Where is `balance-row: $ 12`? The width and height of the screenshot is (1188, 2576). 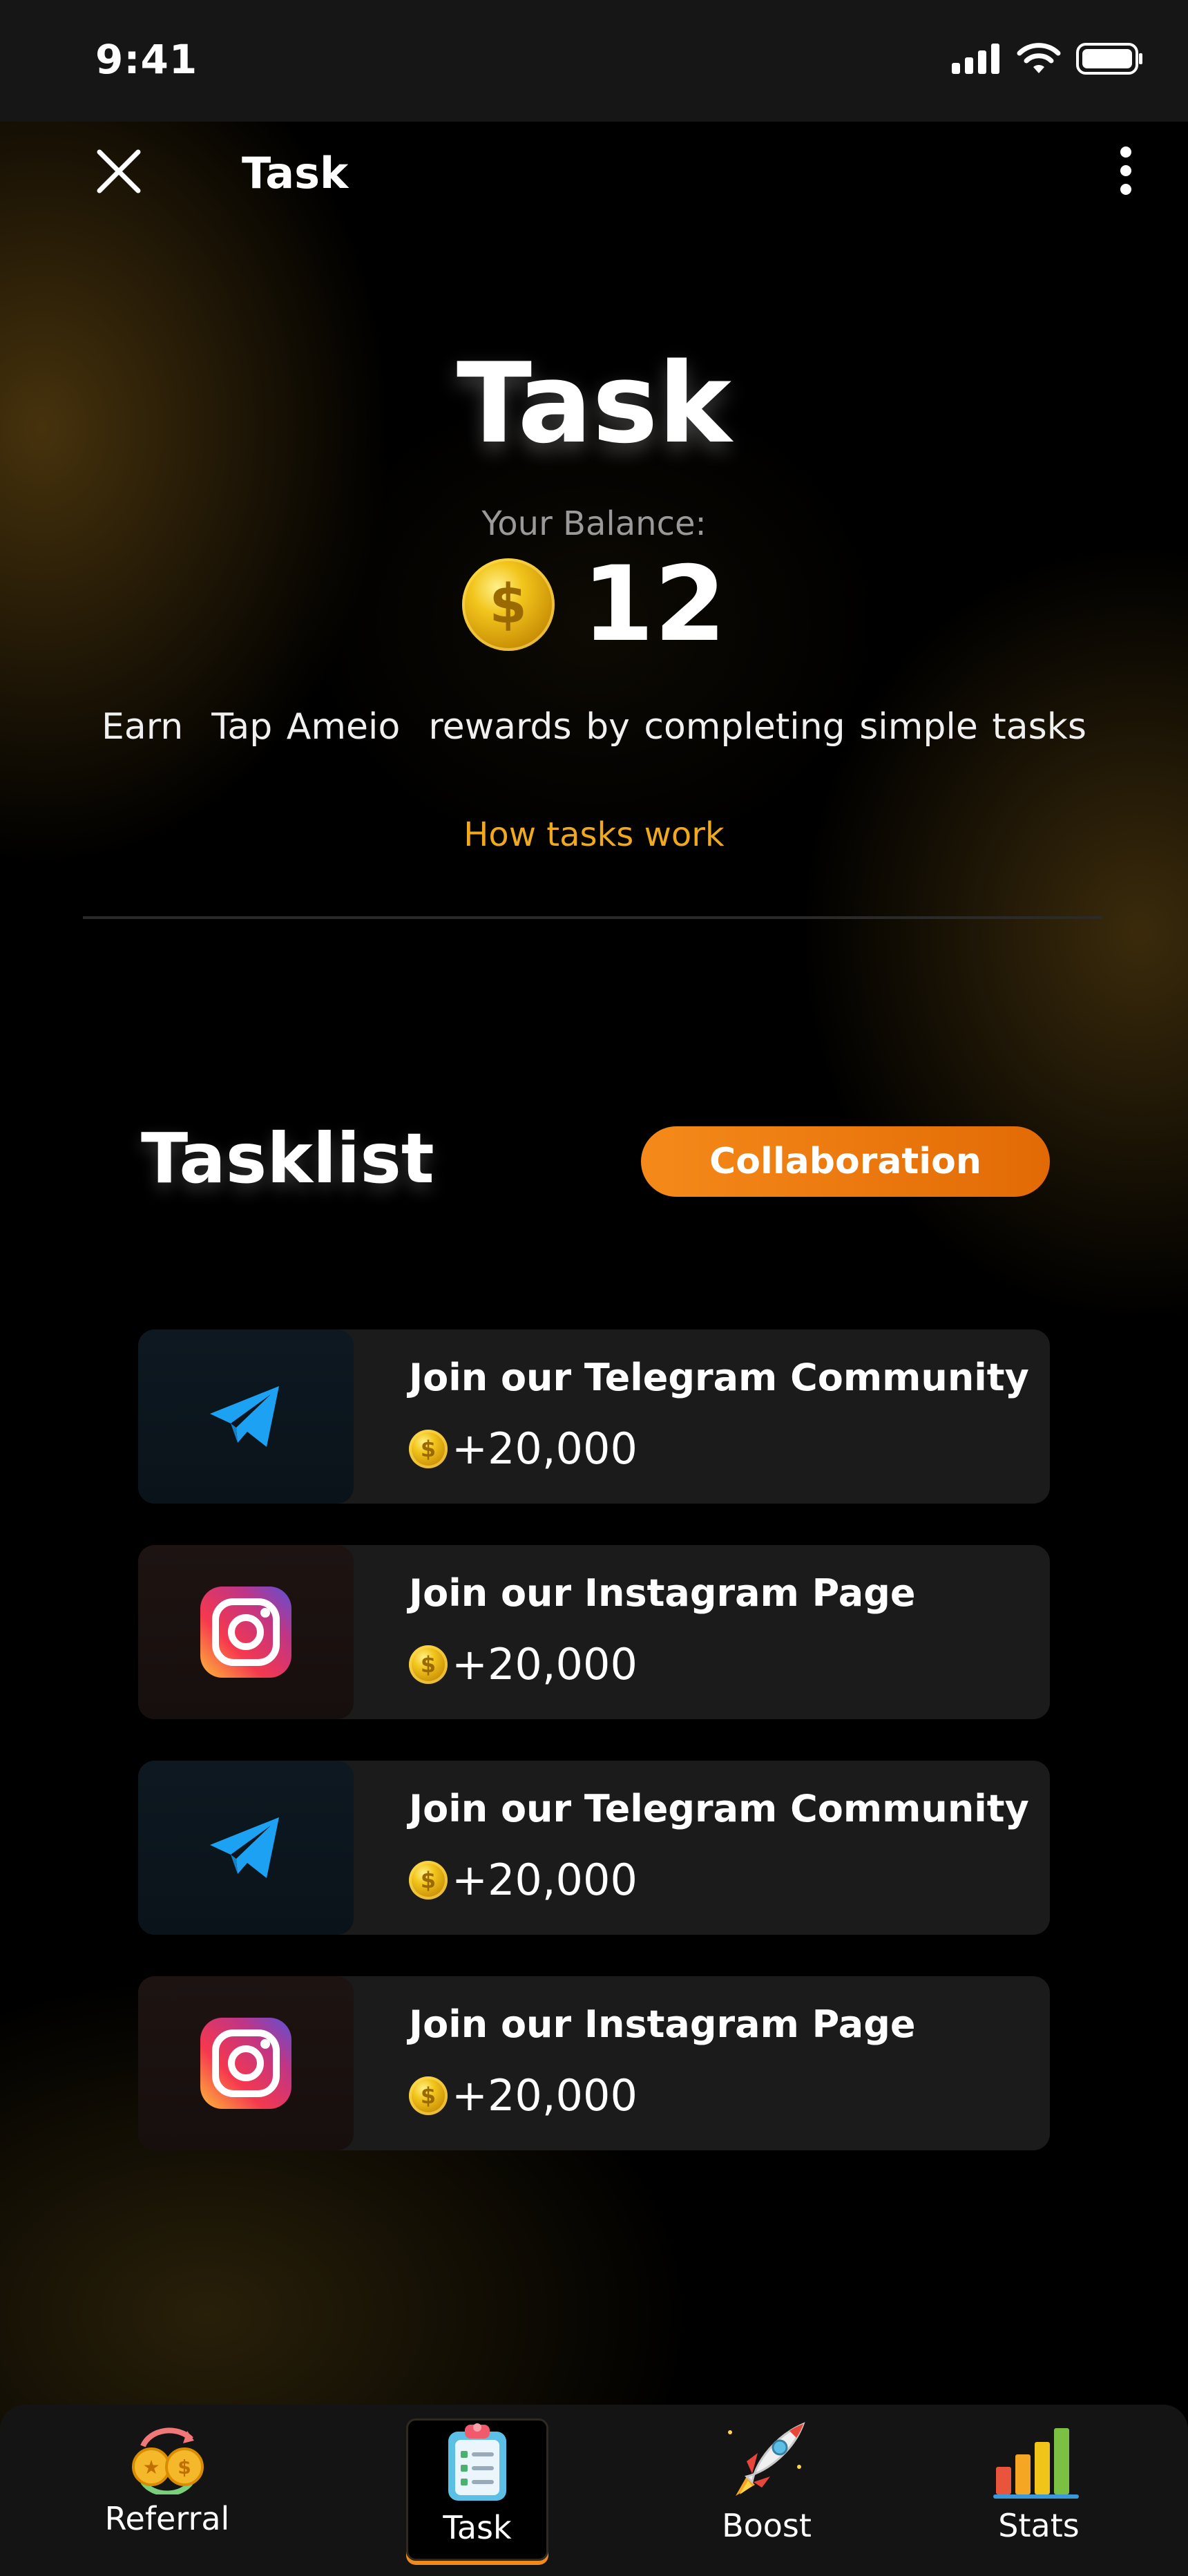
balance-row: $ 12 is located at coordinates (594, 604).